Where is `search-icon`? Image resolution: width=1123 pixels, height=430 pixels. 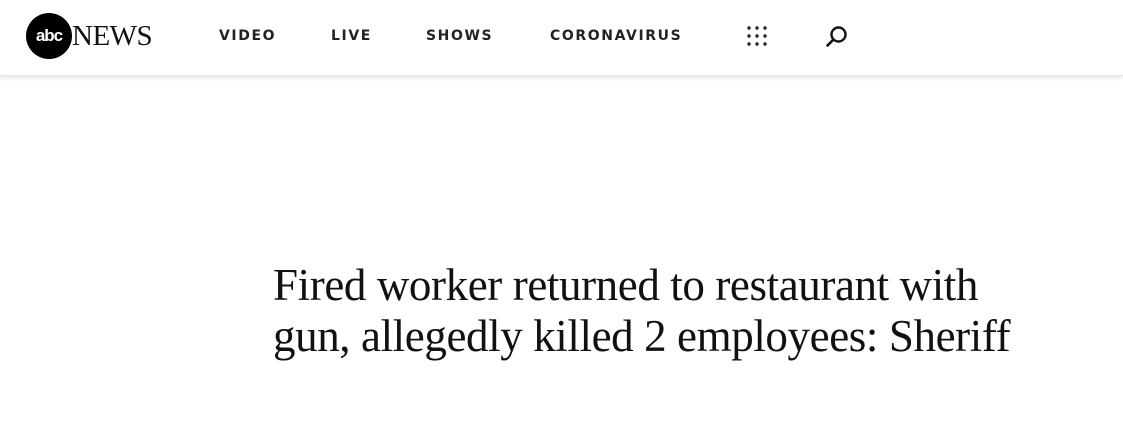
search-icon is located at coordinates (837, 36).